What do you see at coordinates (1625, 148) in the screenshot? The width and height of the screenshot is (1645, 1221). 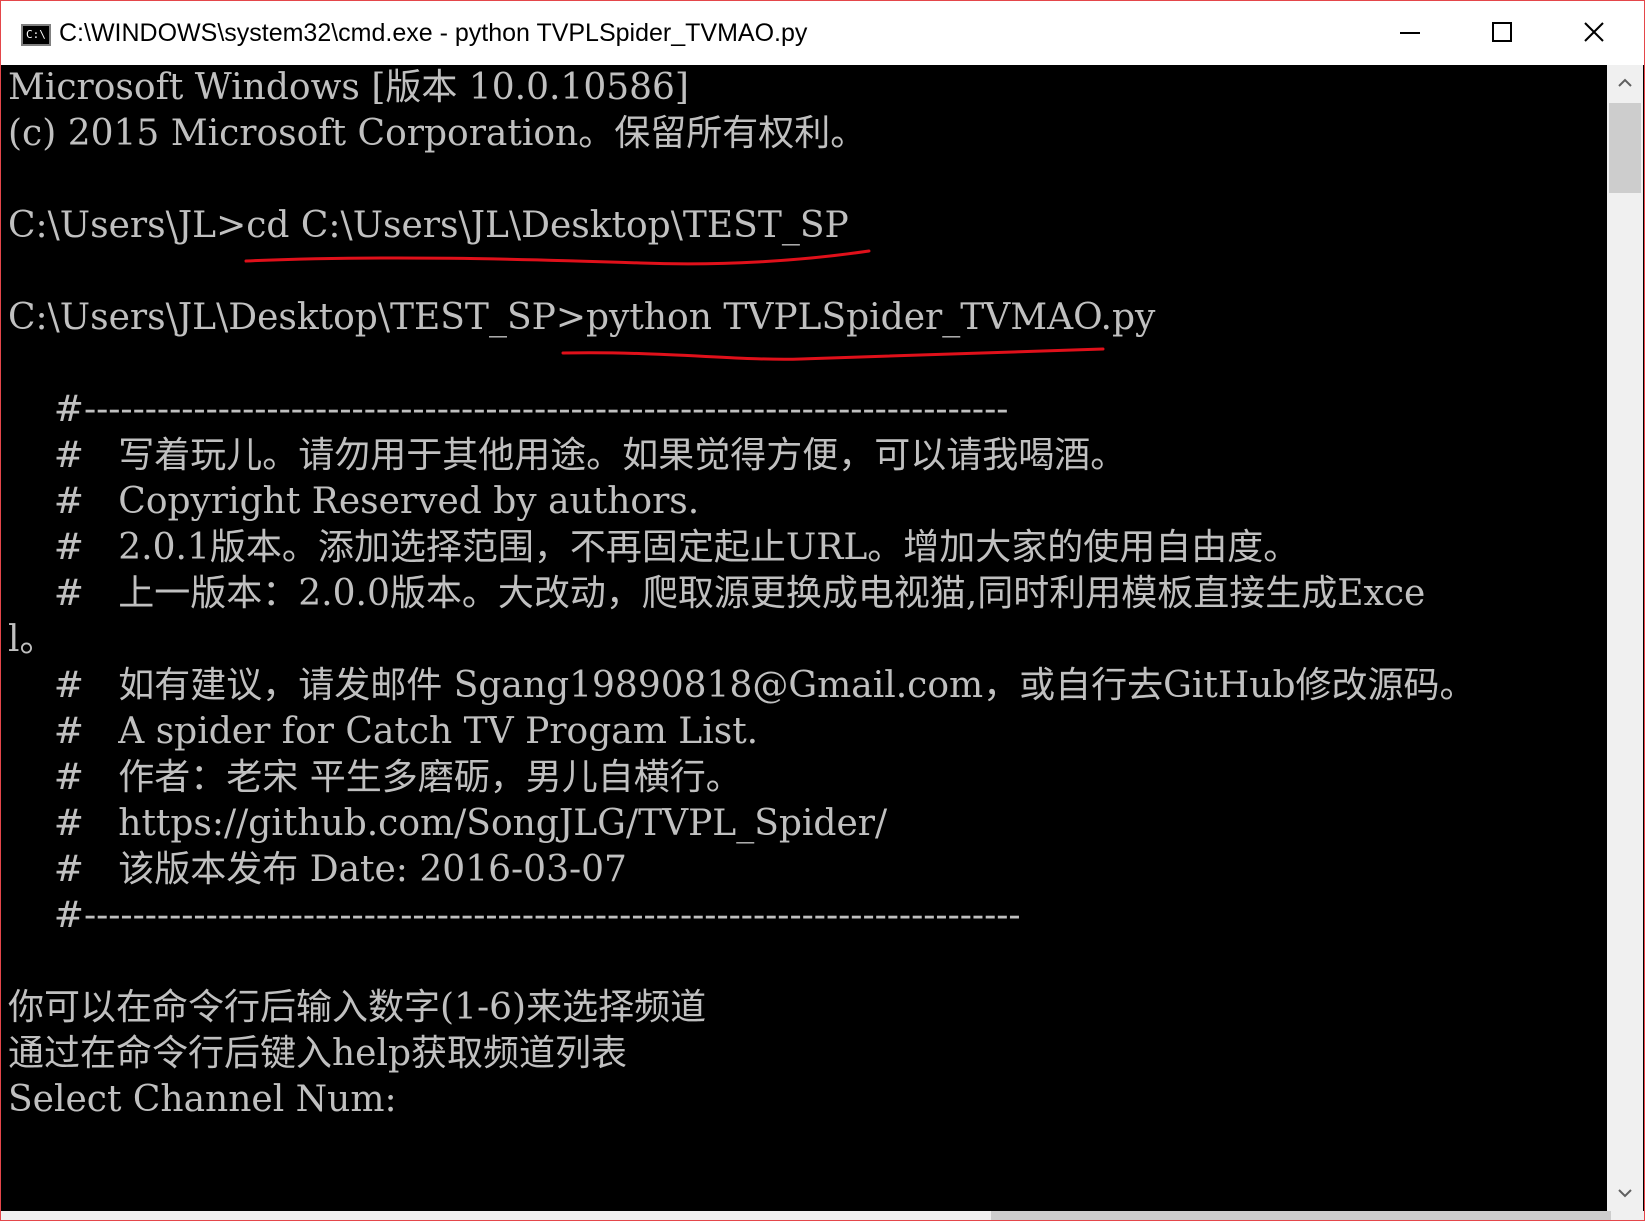 I see `scroll-thumb` at bounding box center [1625, 148].